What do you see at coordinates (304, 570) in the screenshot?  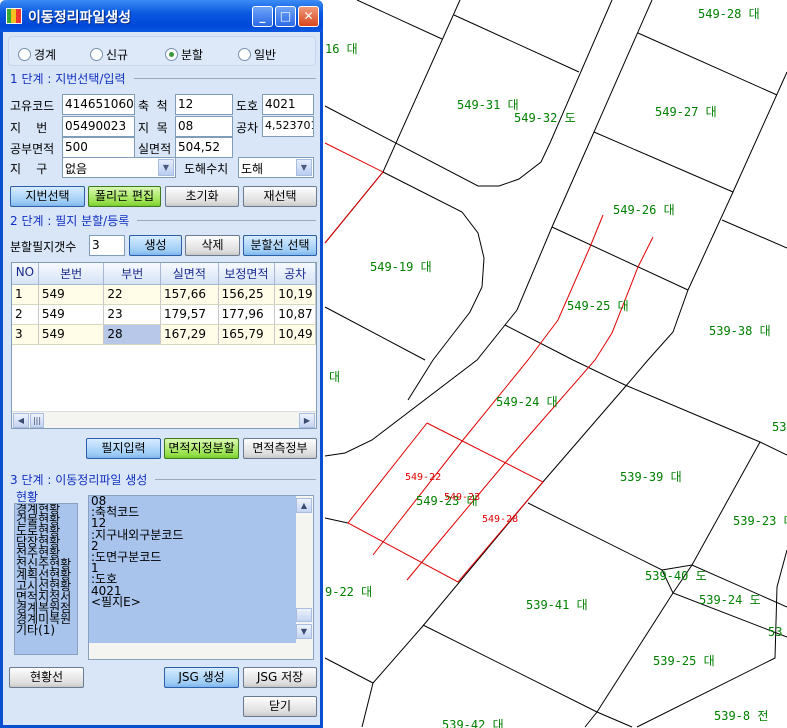 I see `vertical-scrollbar: ▲ ▼` at bounding box center [304, 570].